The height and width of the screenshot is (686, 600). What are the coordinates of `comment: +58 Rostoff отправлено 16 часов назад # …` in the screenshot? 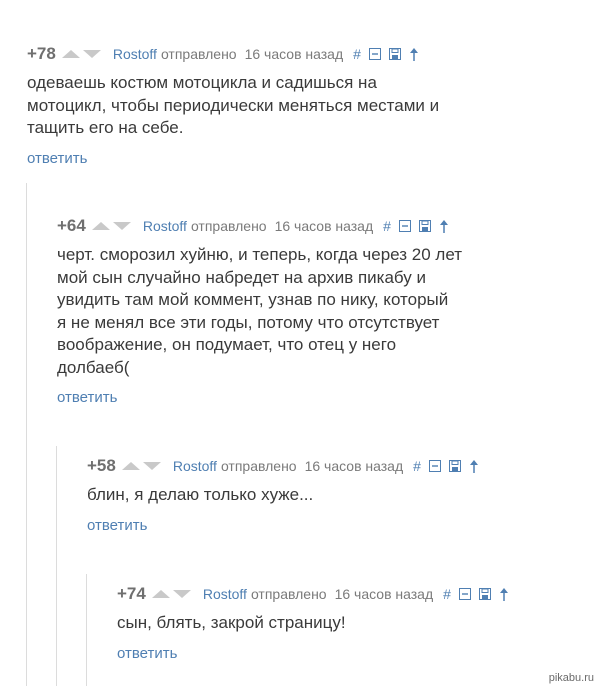 It's located at (283, 495).